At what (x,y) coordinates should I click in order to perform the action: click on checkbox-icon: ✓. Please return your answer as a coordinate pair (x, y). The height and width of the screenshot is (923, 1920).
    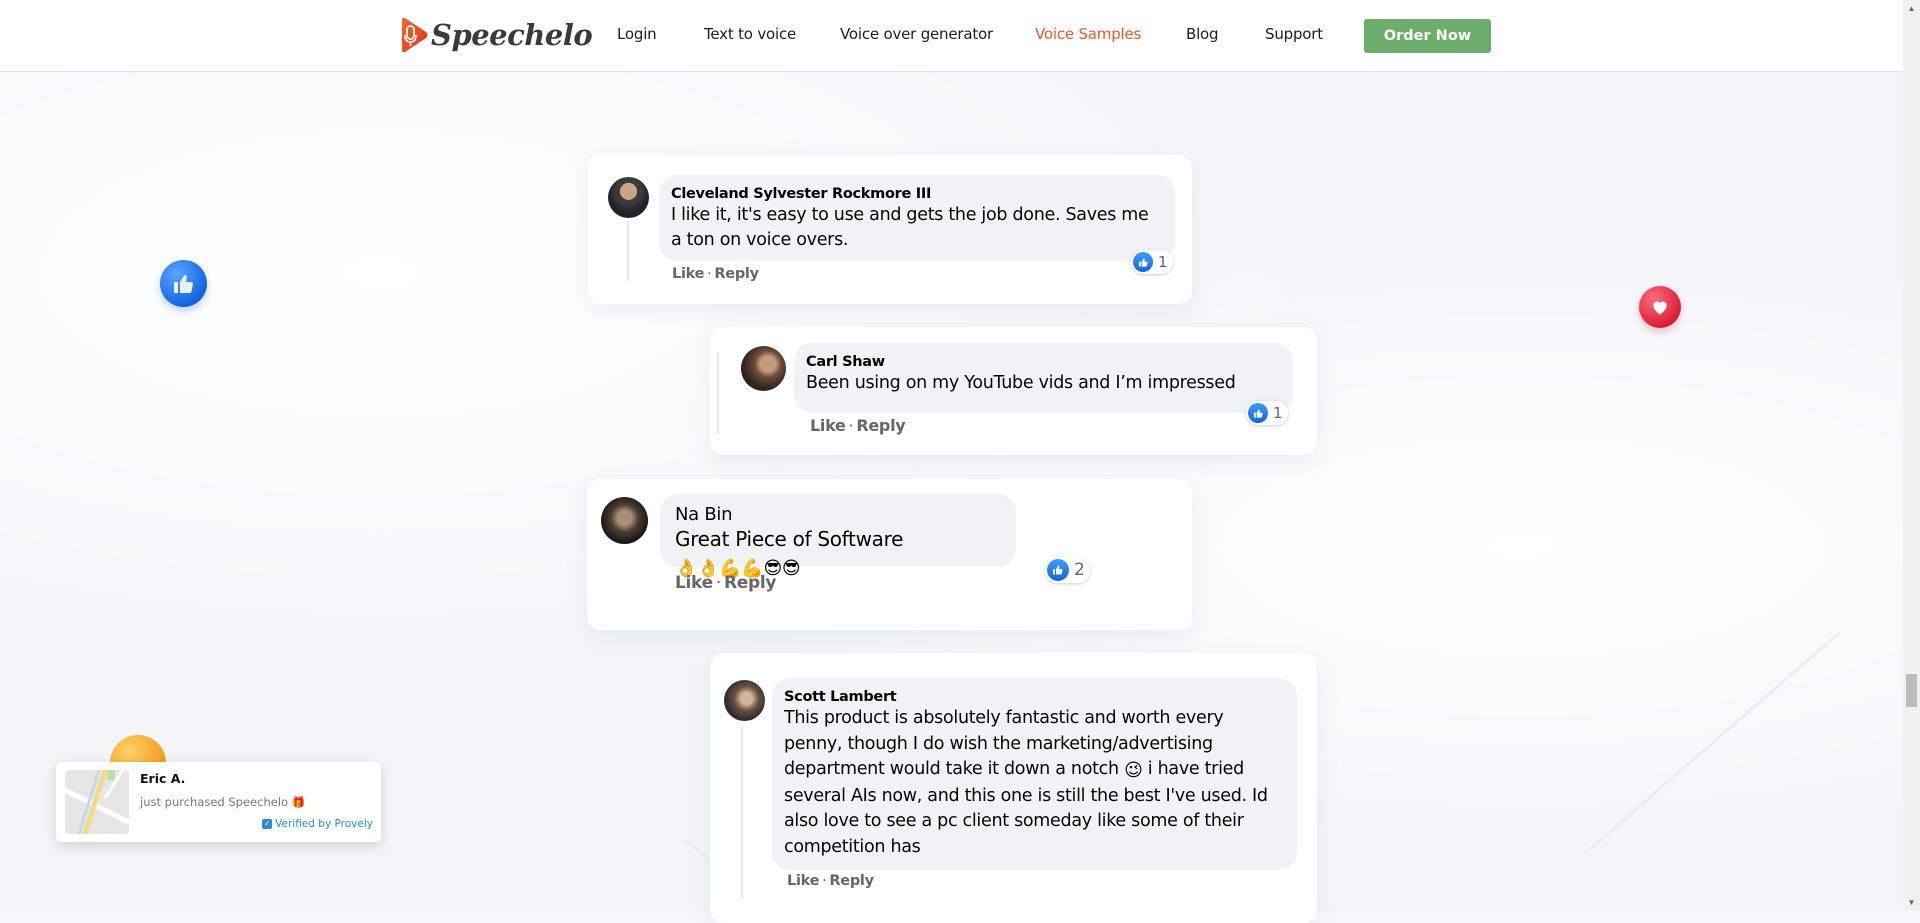
    Looking at the image, I should click on (267, 824).